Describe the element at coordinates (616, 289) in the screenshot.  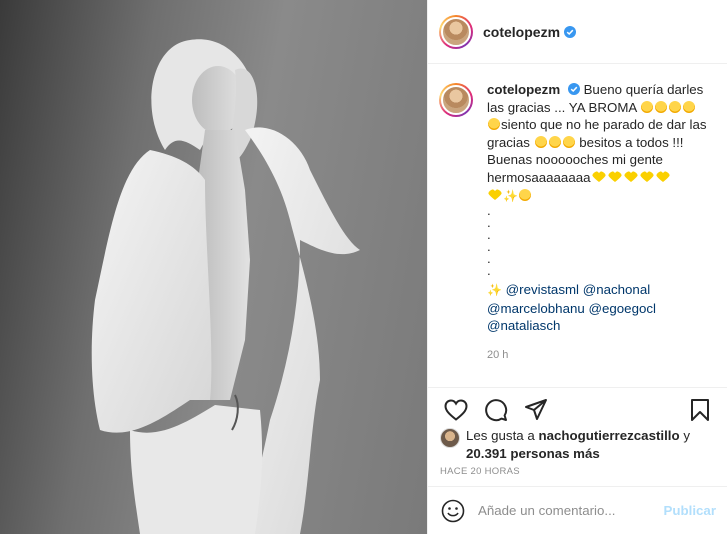
I see `mention-link: @nachonal` at that location.